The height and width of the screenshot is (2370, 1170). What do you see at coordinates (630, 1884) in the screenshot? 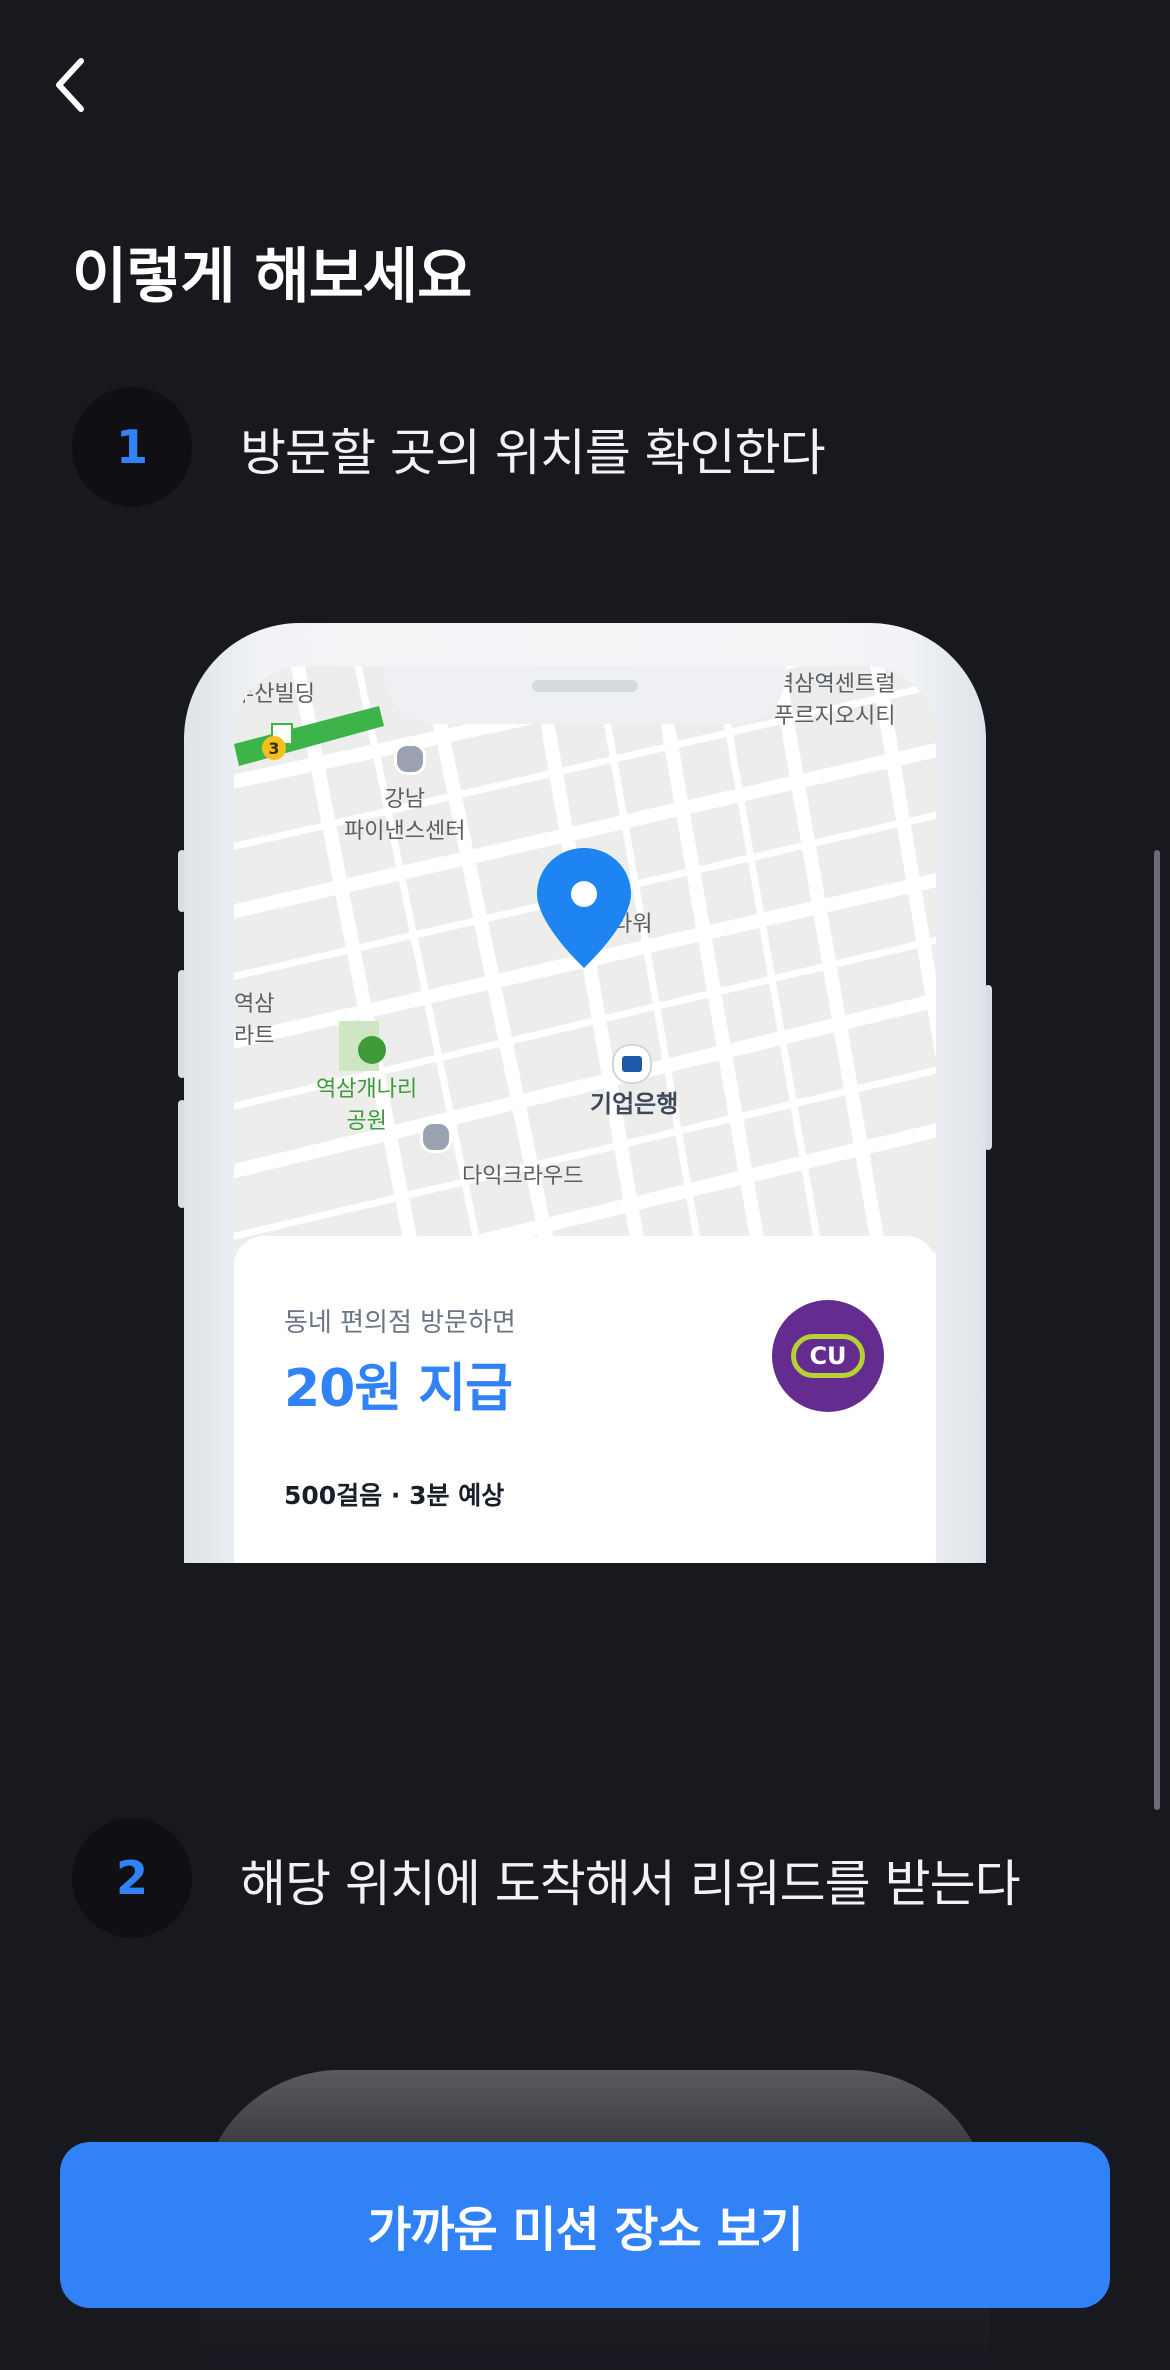
I see `step-2-text: 해당 위치에 도착해서 리워드를 받는다` at bounding box center [630, 1884].